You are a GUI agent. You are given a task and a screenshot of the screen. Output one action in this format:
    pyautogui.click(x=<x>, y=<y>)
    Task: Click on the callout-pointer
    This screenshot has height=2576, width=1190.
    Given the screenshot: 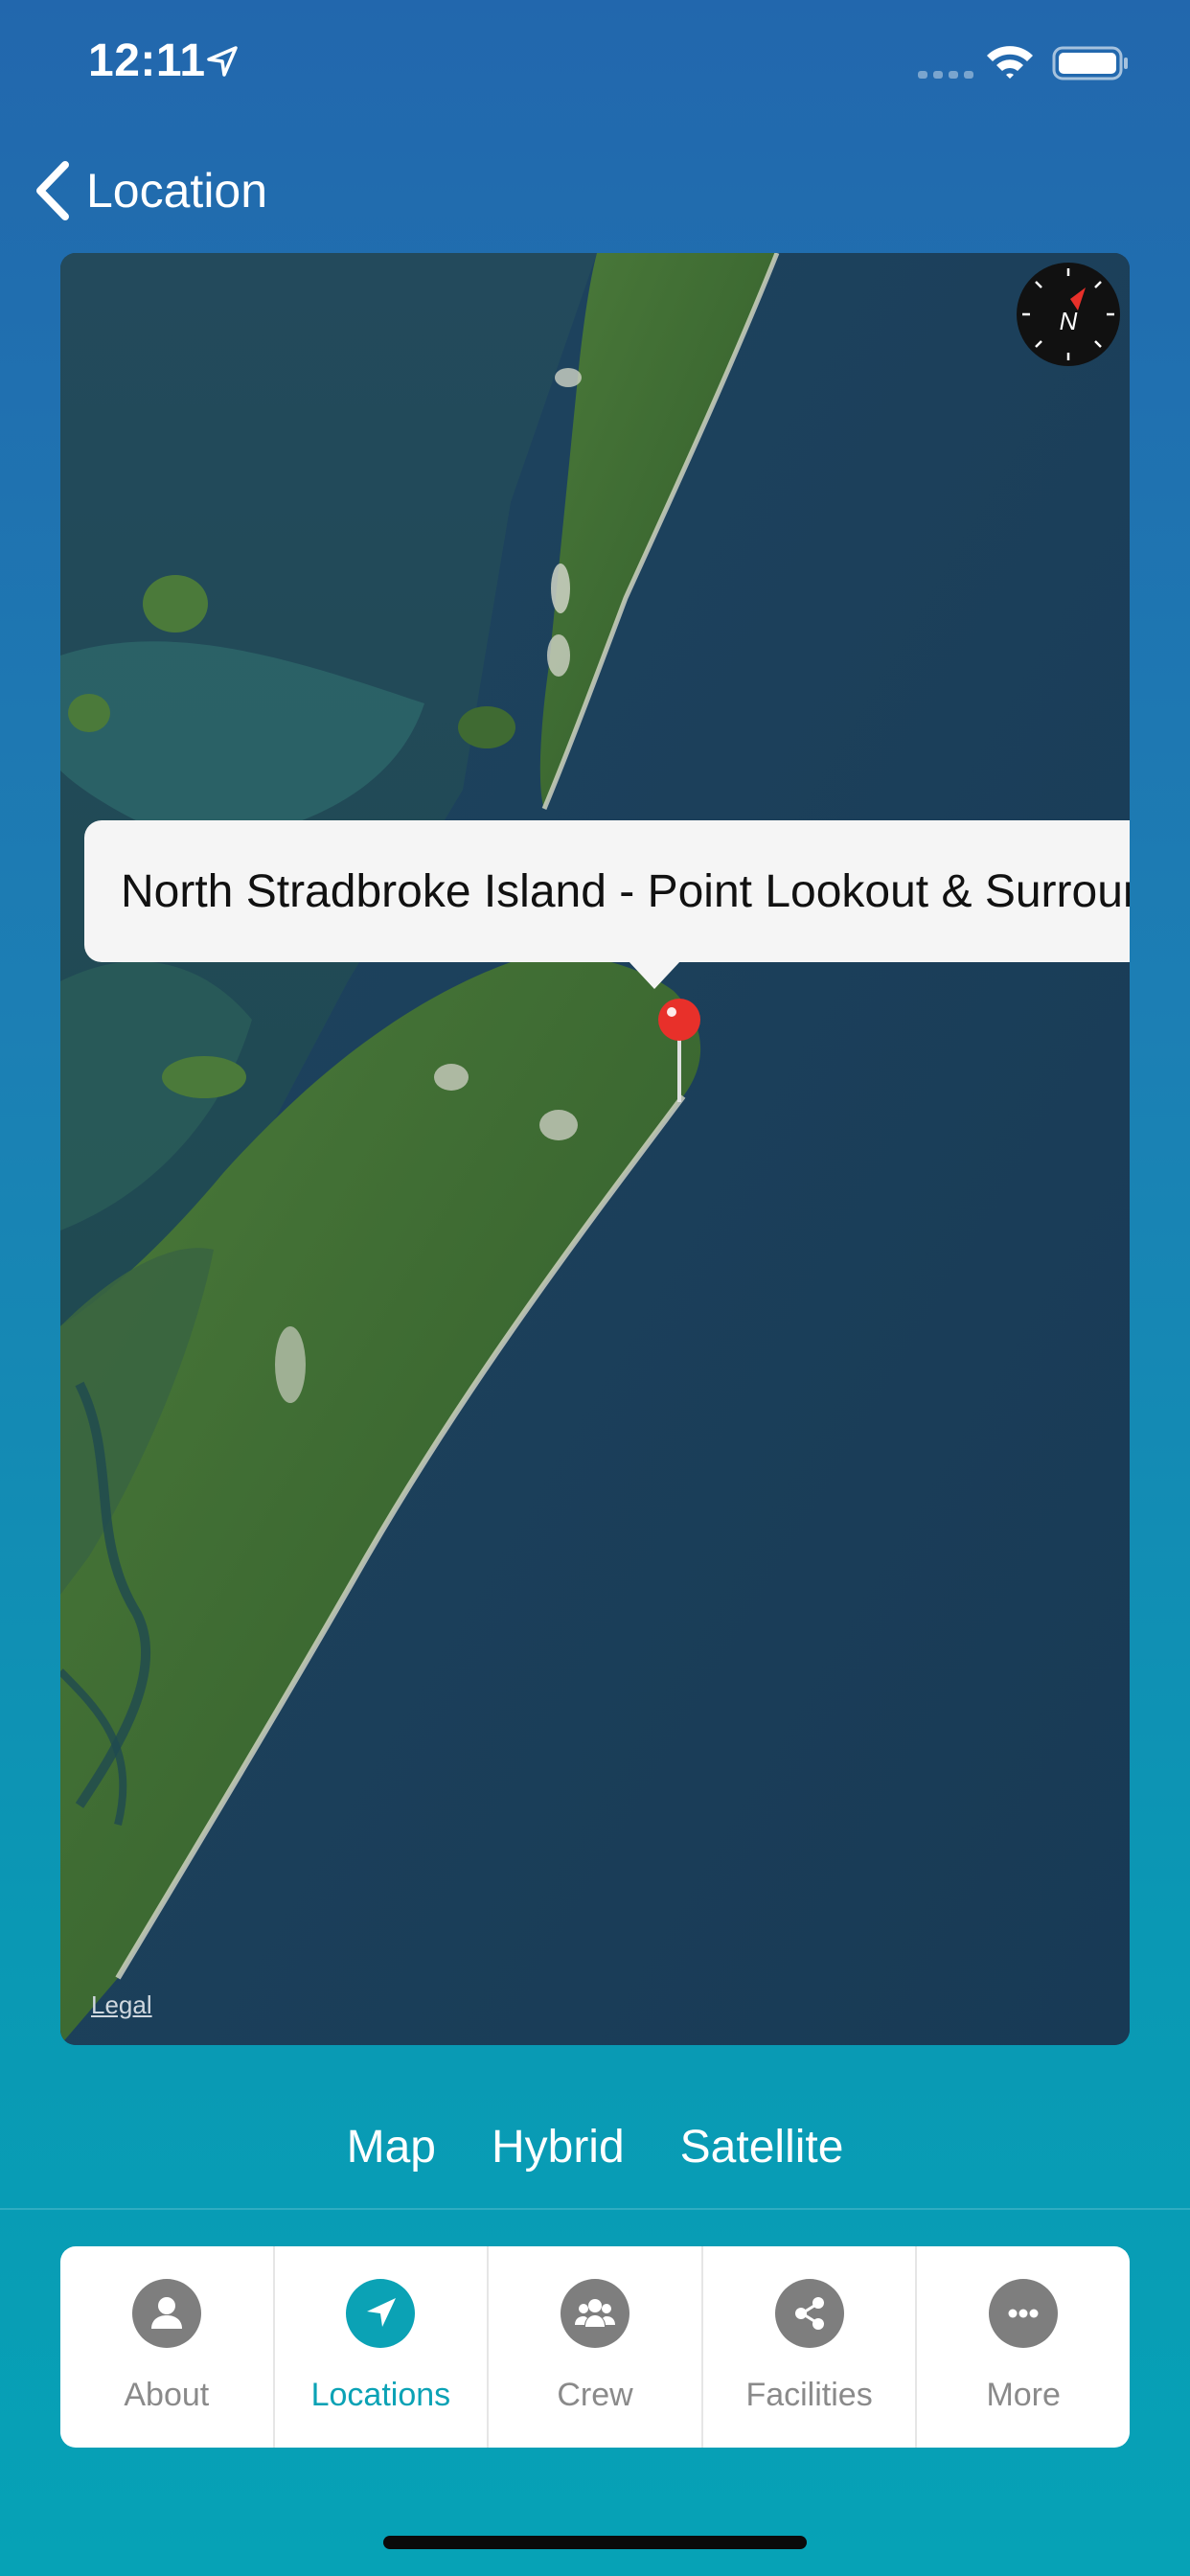 What is the action you would take?
    pyautogui.click(x=654, y=974)
    